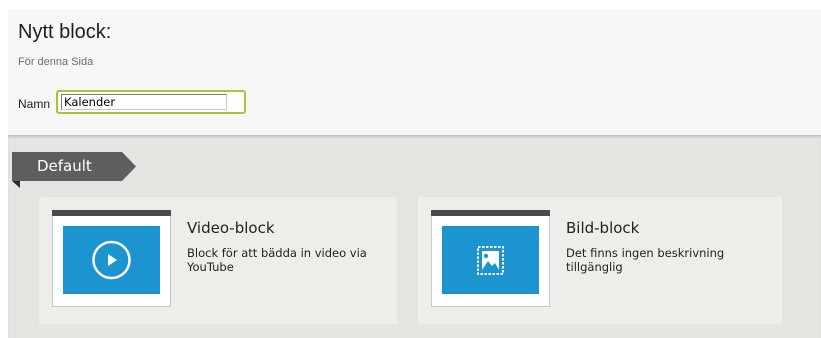 The height and width of the screenshot is (338, 821). What do you see at coordinates (64, 166) in the screenshot?
I see `group-tag-label: Default` at bounding box center [64, 166].